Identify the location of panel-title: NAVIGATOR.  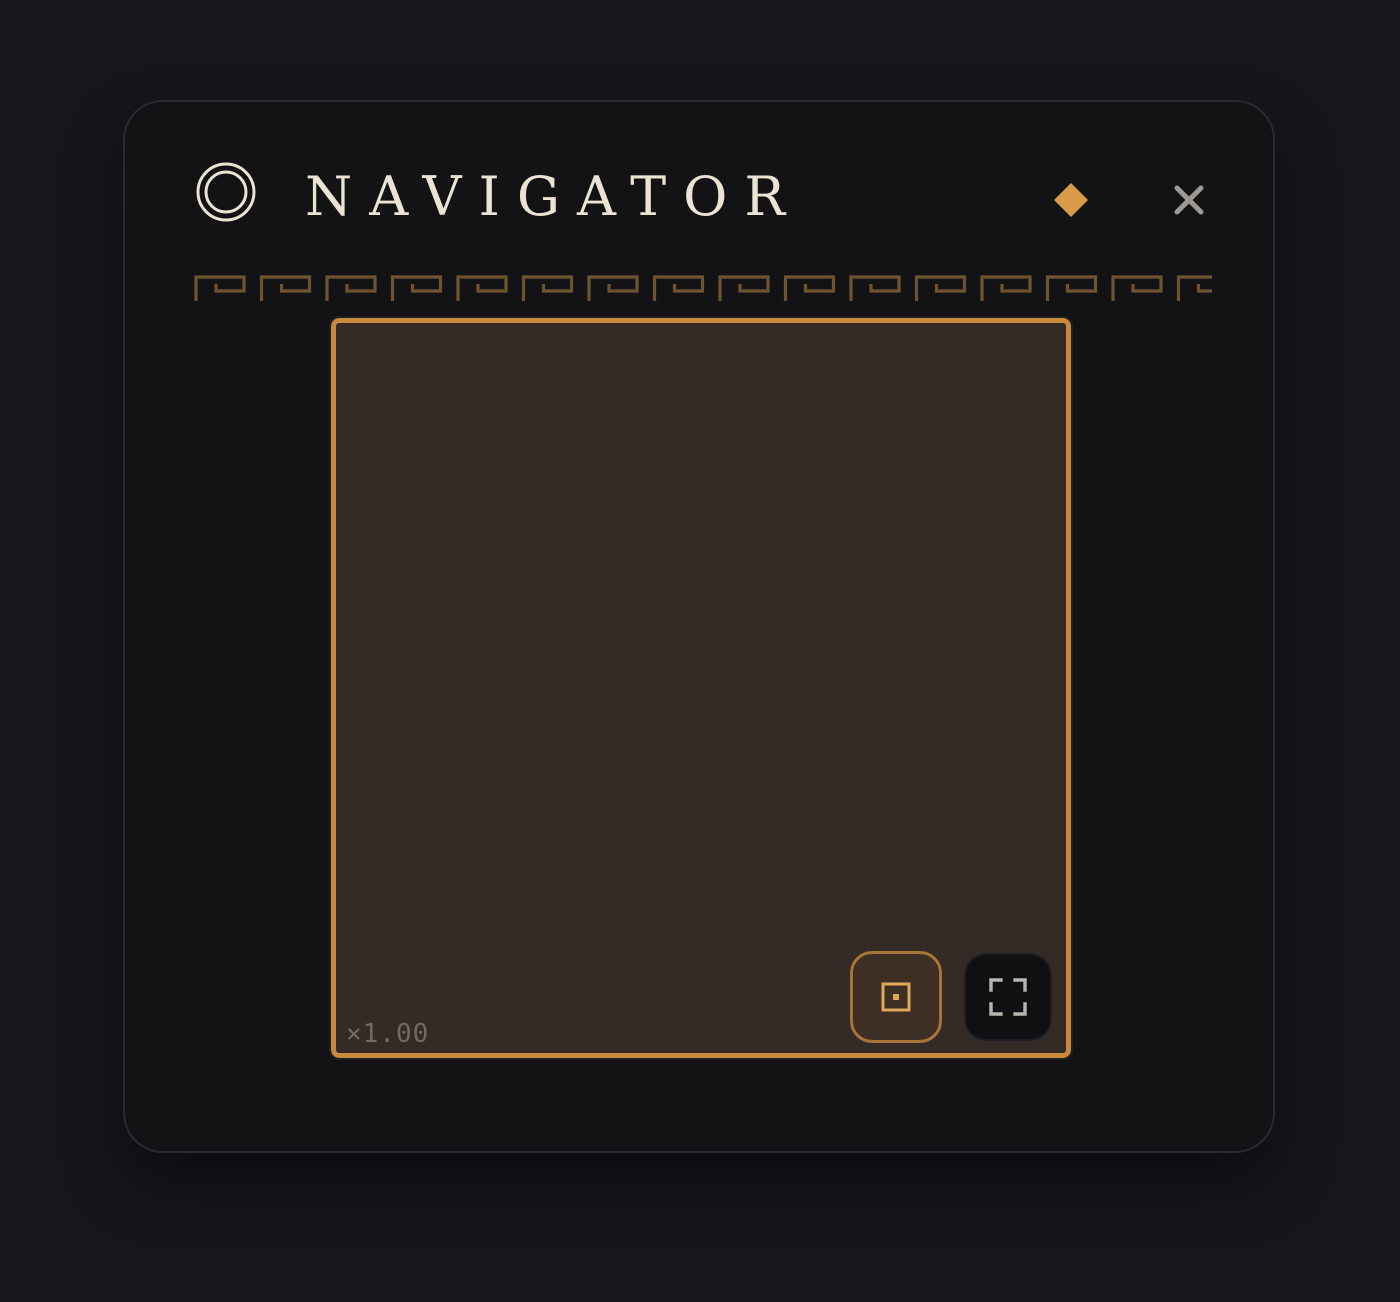
(554, 196).